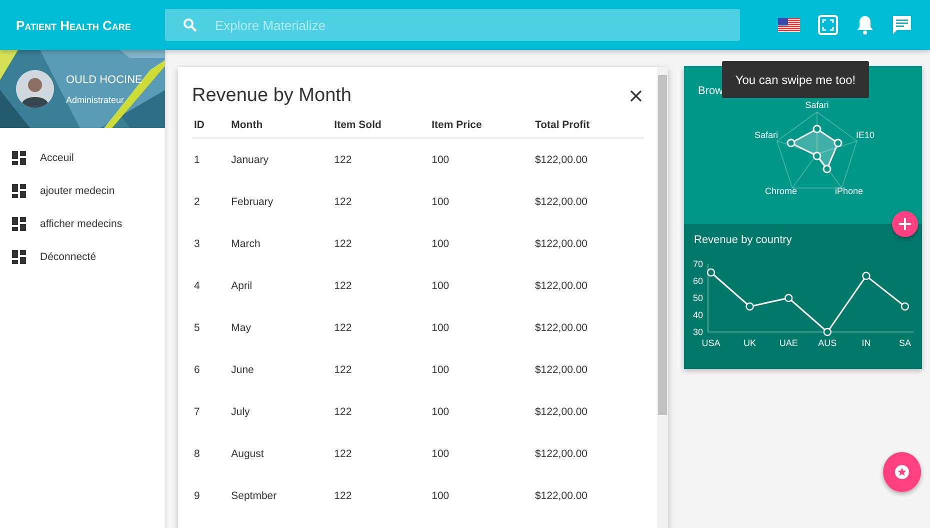 The image size is (930, 528). Describe the element at coordinates (197, 286) in the screenshot. I see `table-cell: 4` at that location.